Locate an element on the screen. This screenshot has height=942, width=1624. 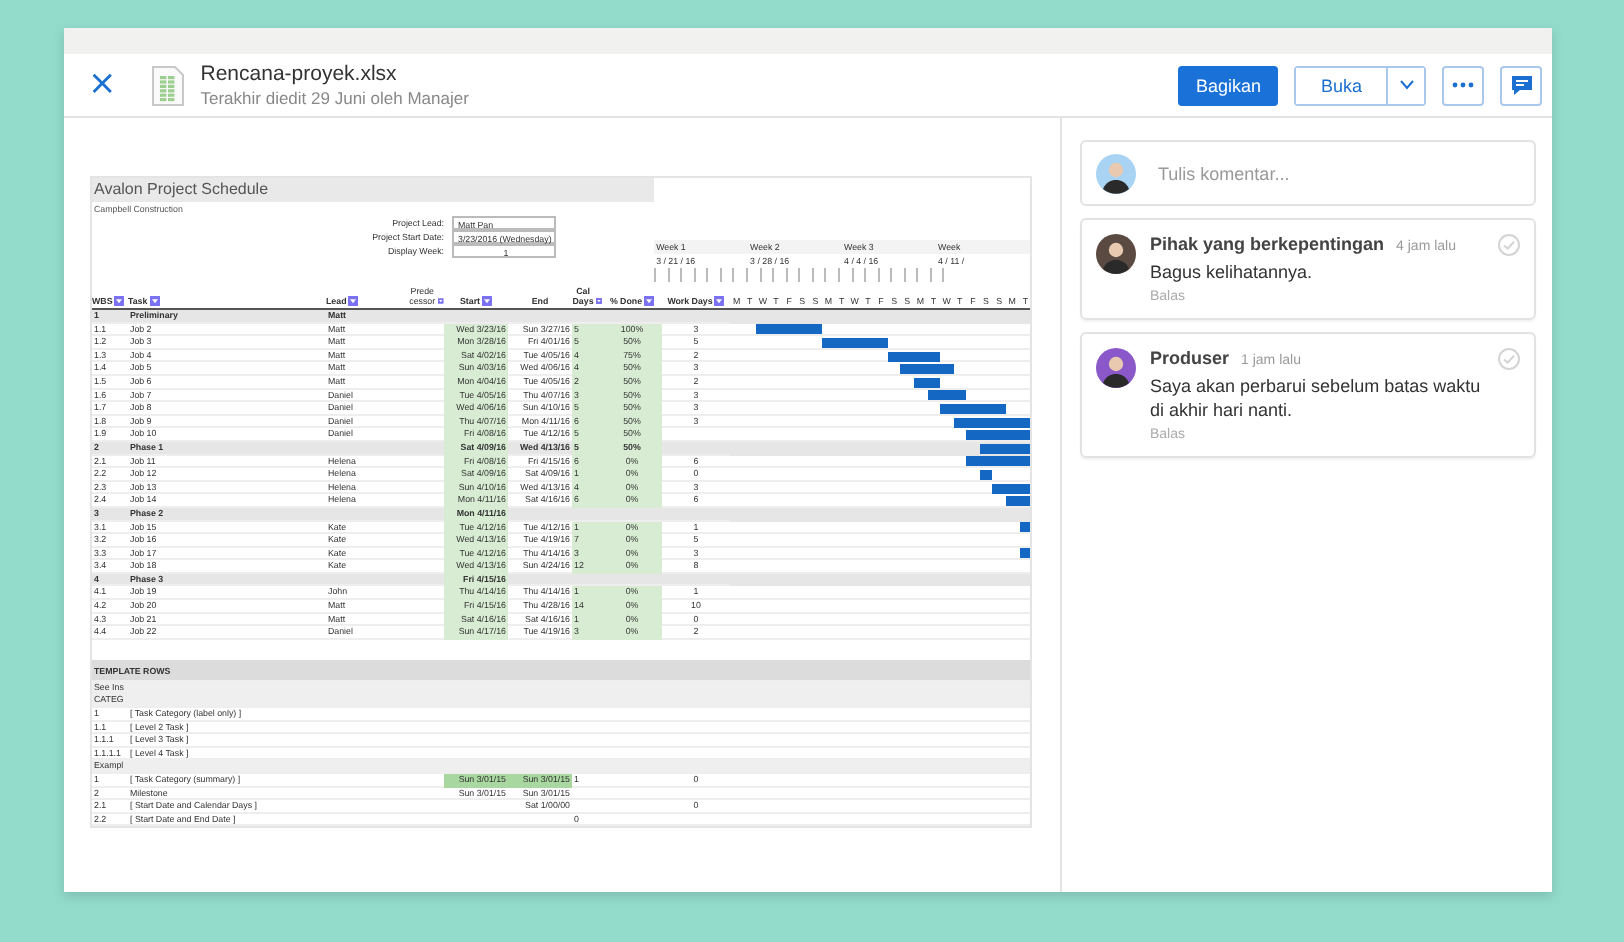
comment-author: Pihak yang berkepentingan is located at coordinates (1267, 244).